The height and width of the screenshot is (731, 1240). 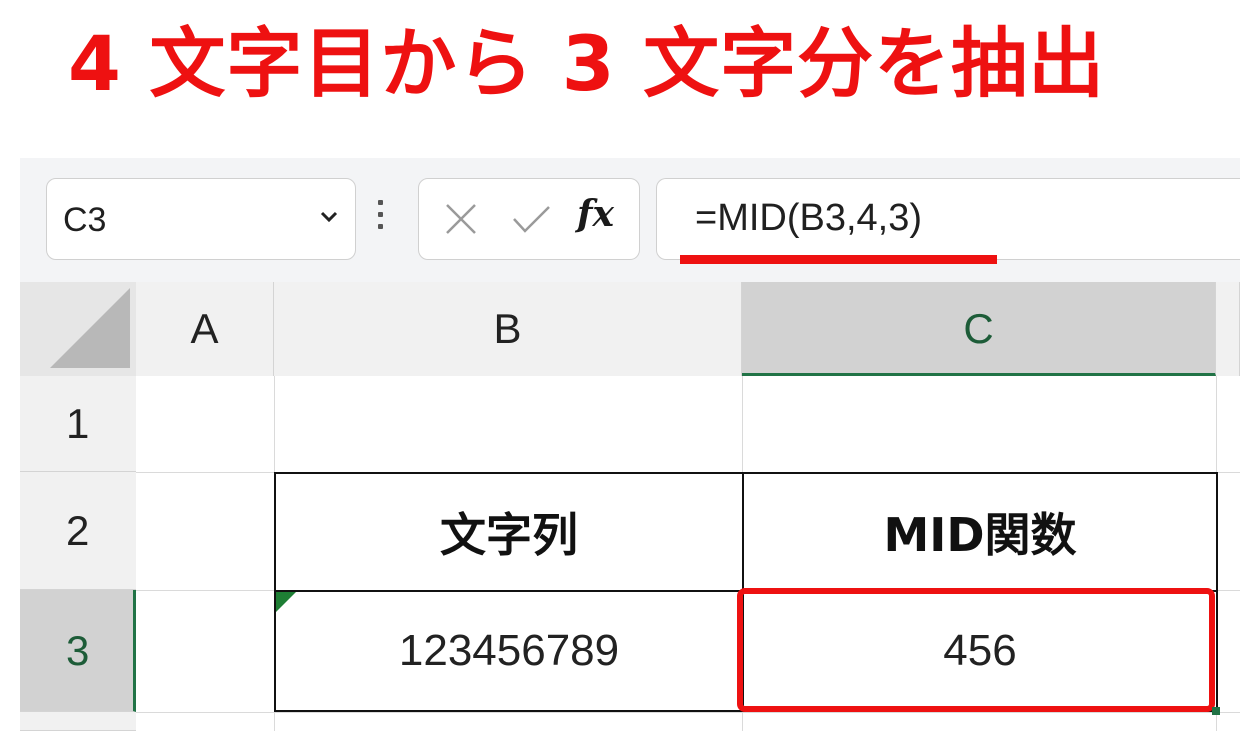 I want to click on formula-input: =MID(B3,4,3), so click(x=948, y=219).